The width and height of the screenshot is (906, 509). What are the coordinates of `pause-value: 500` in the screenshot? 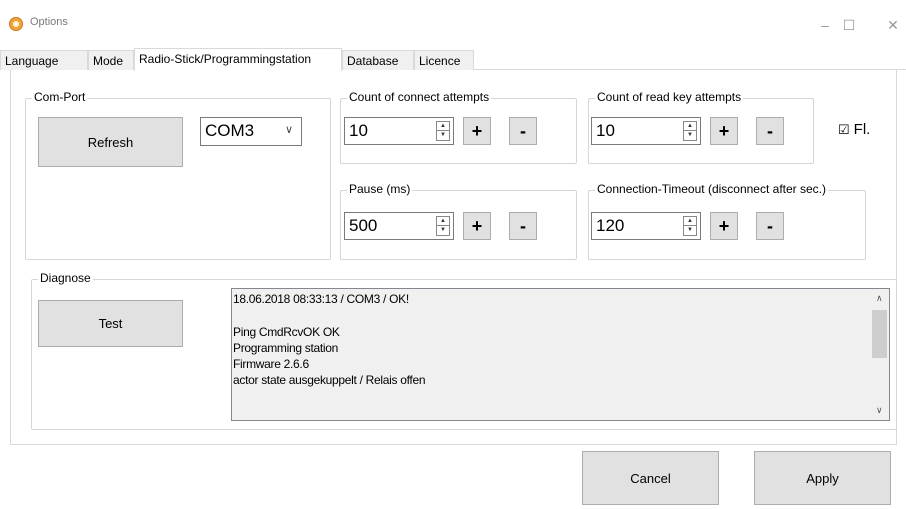 It's located at (363, 225).